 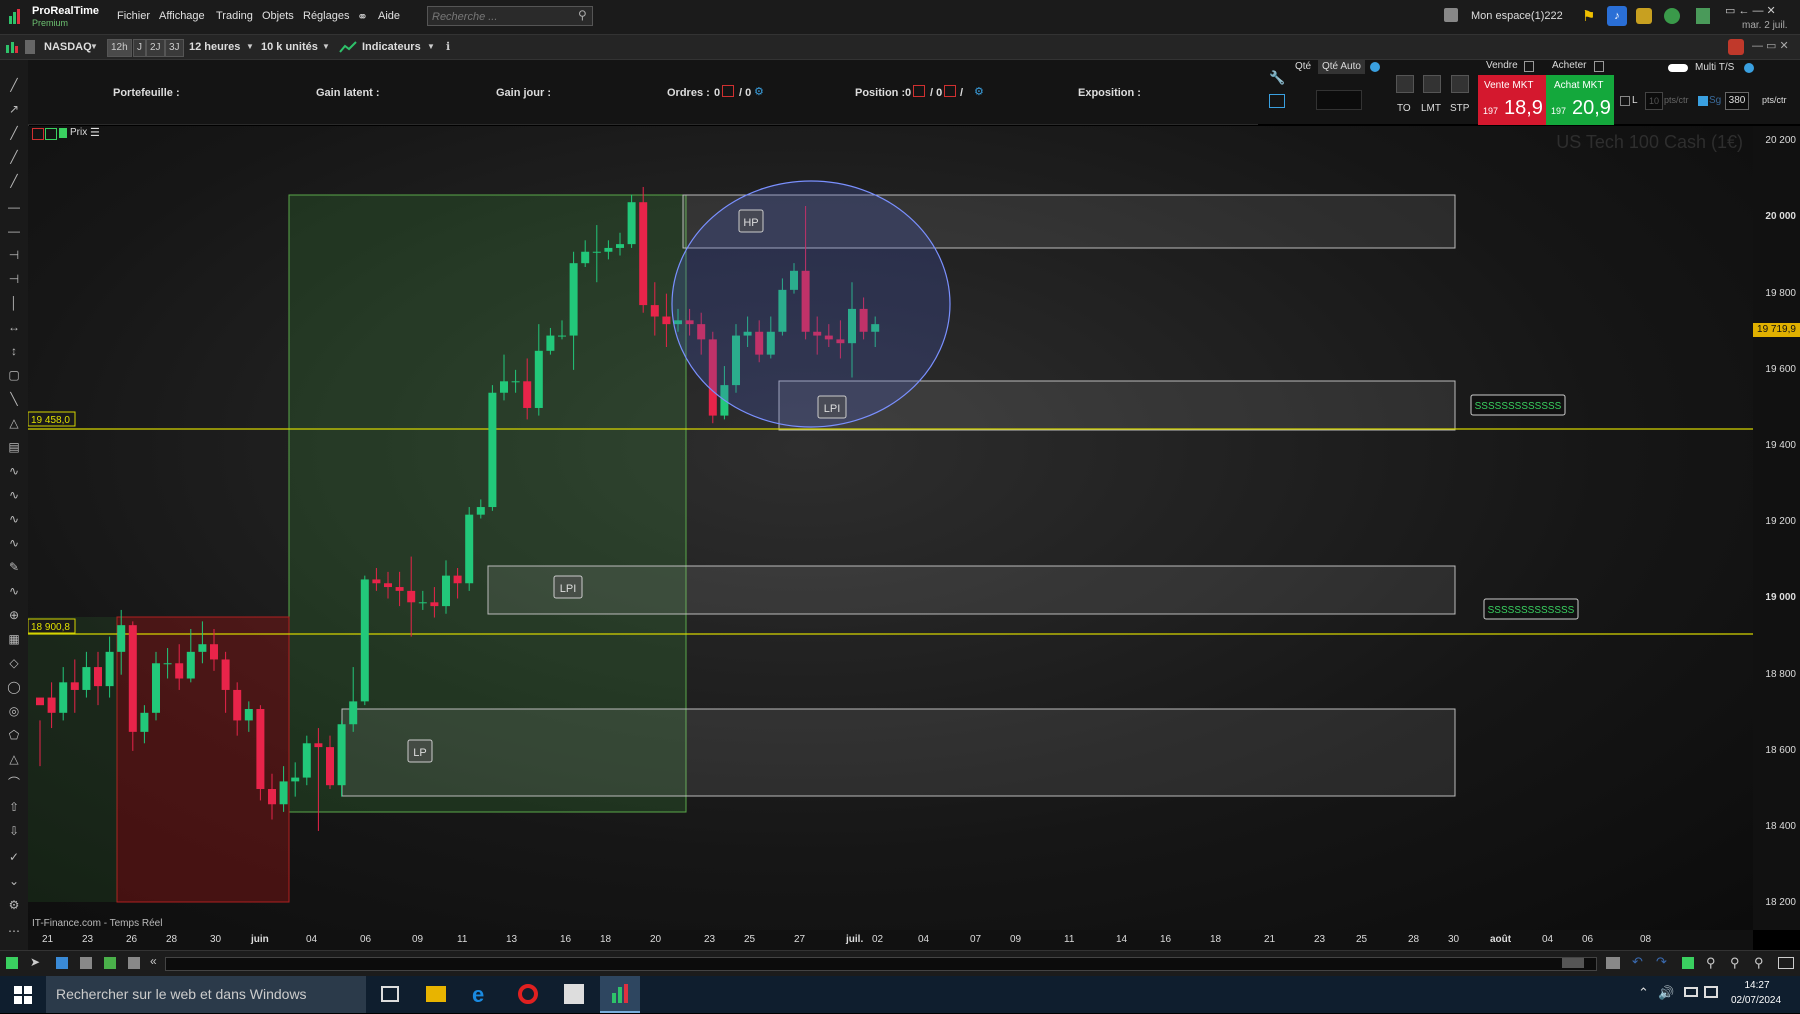 What do you see at coordinates (68, 47) in the screenshot?
I see `market-select: NASDAQ` at bounding box center [68, 47].